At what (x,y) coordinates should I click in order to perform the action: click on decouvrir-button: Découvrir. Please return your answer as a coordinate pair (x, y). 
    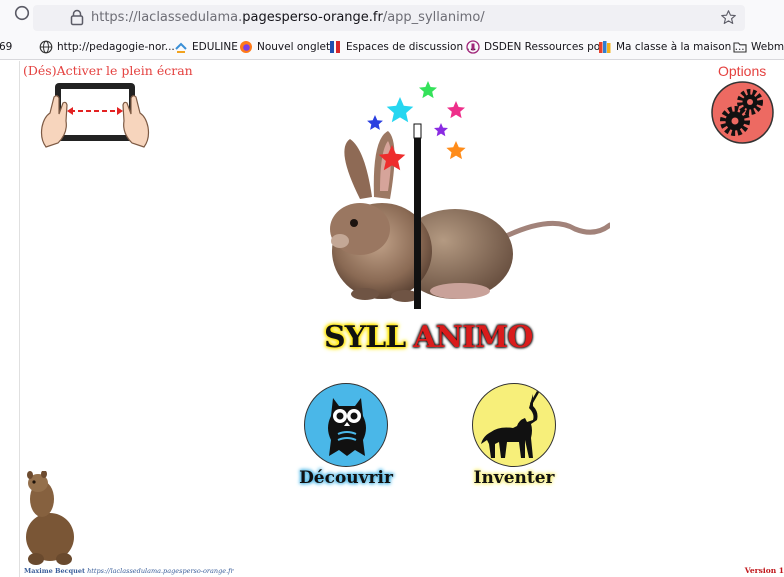
    Looking at the image, I should click on (346, 435).